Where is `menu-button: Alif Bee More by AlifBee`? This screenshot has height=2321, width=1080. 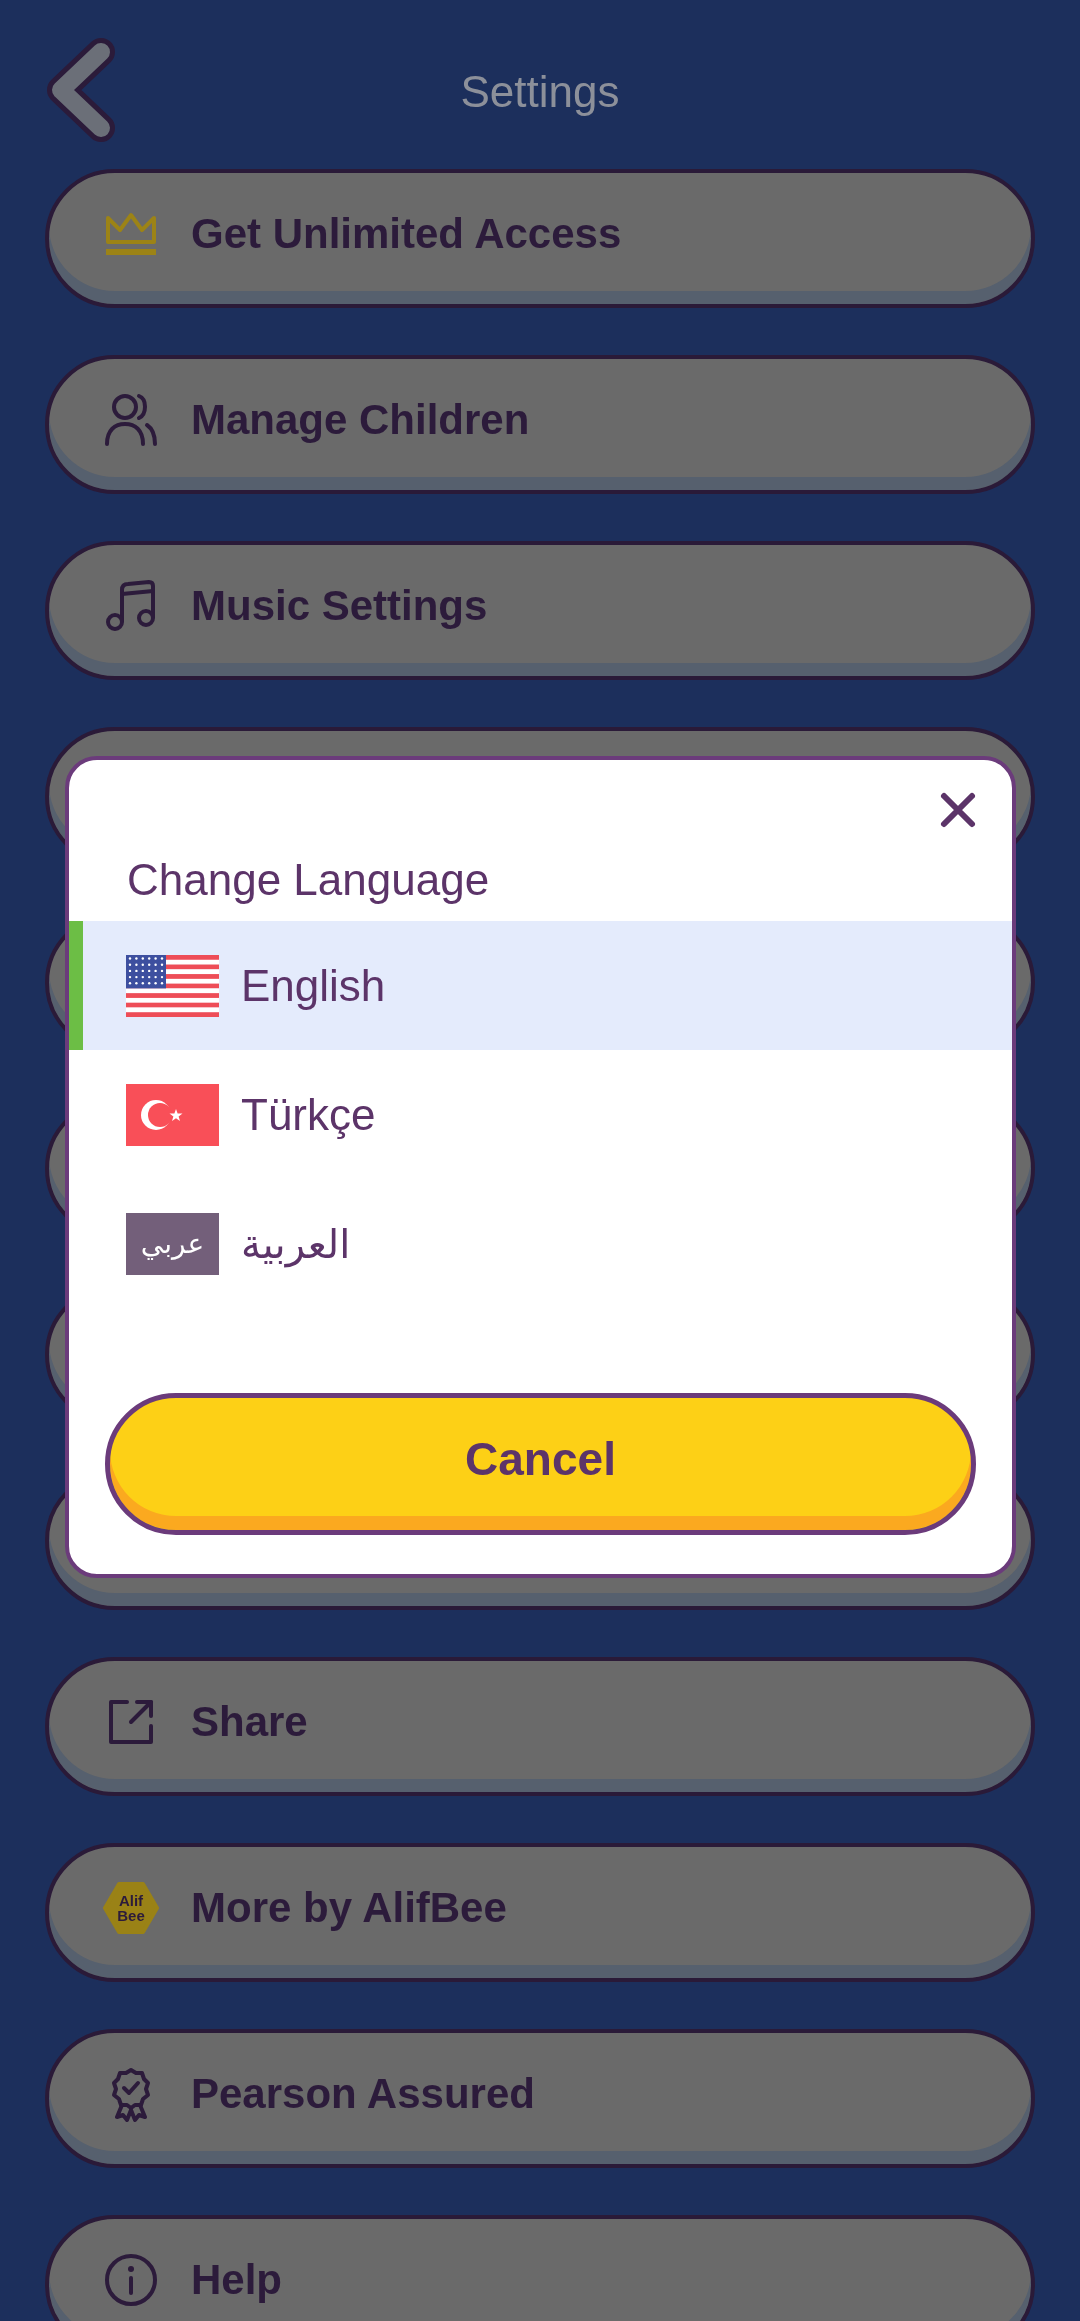 menu-button: Alif Bee More by AlifBee is located at coordinates (540, 1912).